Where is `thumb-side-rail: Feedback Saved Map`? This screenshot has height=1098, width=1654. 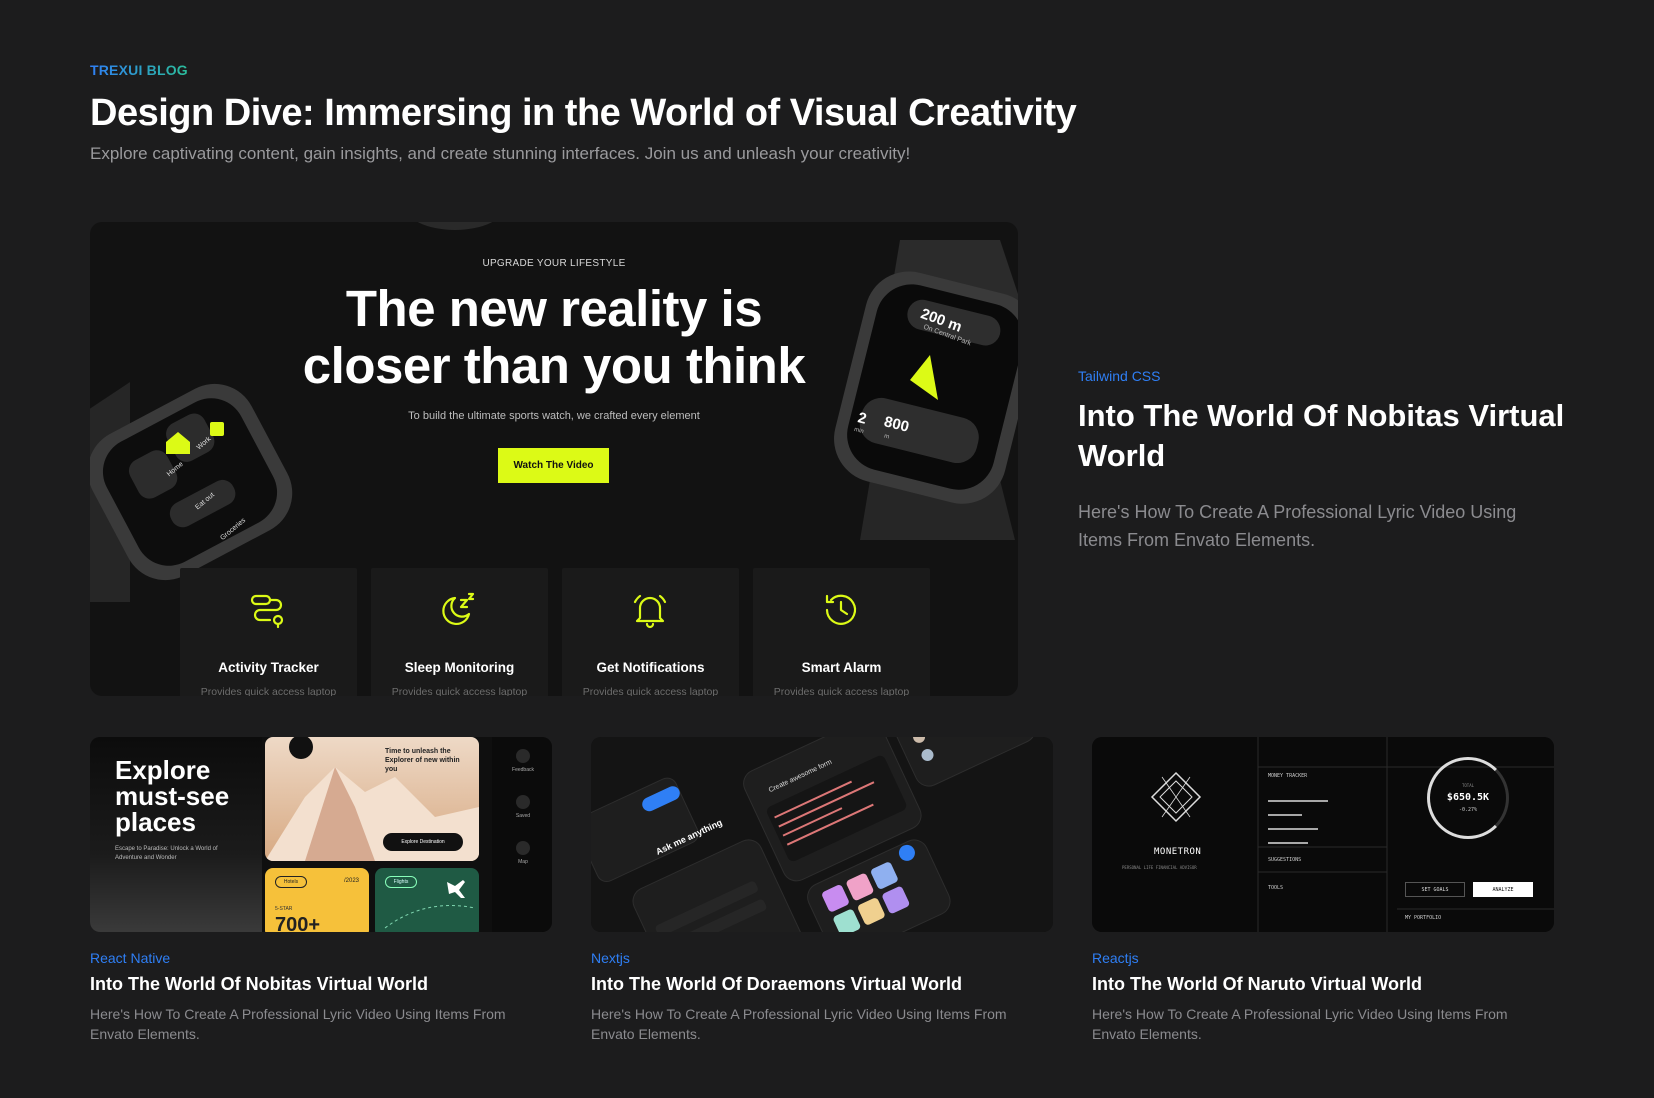
thumb-side-rail: Feedback Saved Map is located at coordinates (522, 834).